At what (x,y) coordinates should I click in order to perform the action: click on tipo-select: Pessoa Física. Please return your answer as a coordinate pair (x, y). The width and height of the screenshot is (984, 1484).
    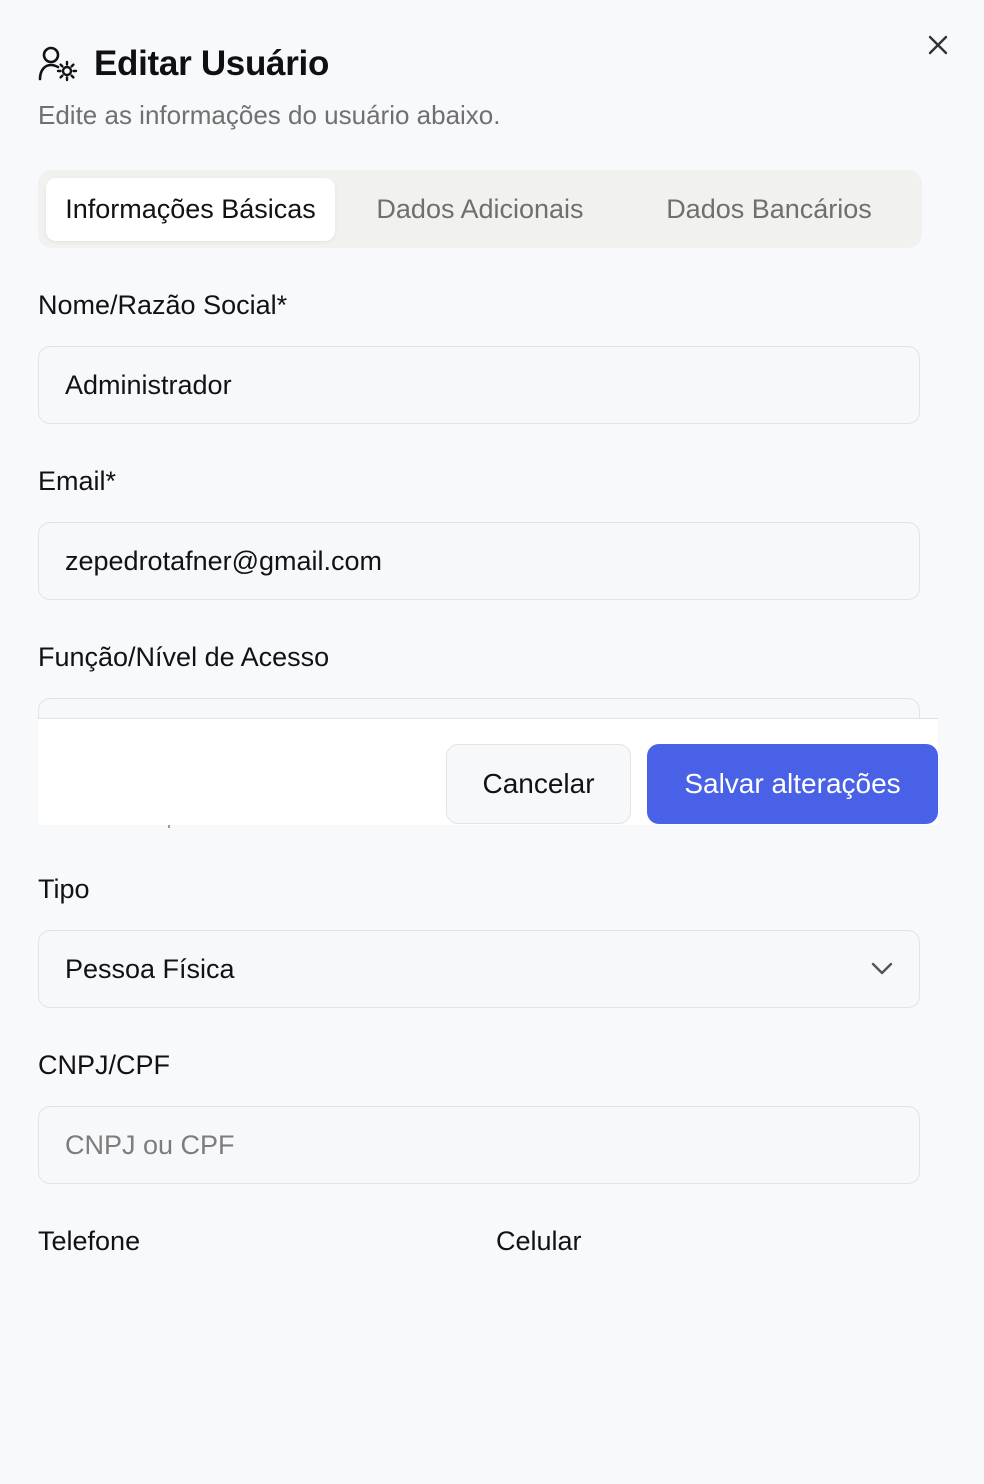
    Looking at the image, I should click on (479, 969).